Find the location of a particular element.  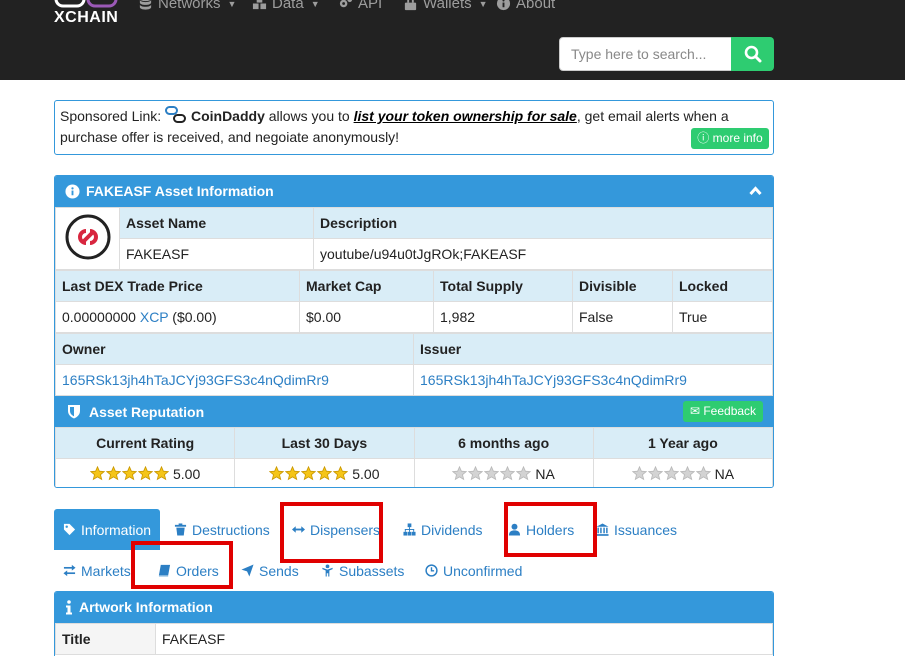

owner-header: Owner is located at coordinates (234, 349).